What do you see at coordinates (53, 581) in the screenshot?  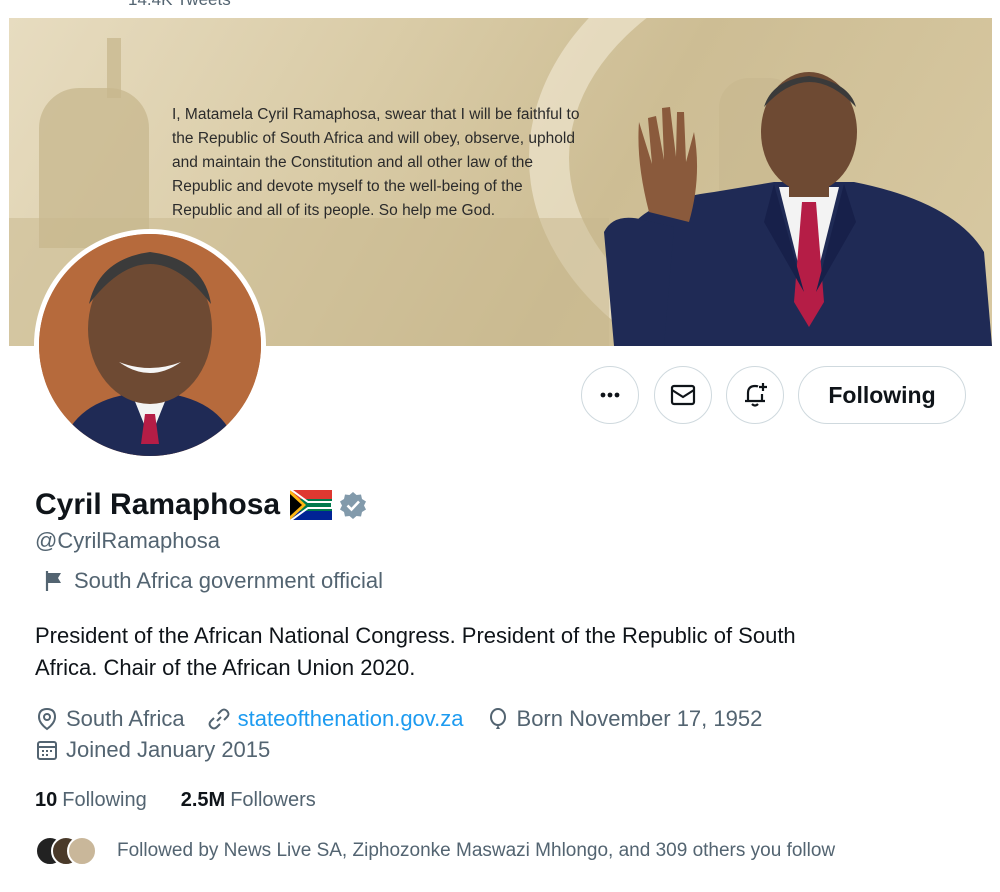 I see `flag-icon` at bounding box center [53, 581].